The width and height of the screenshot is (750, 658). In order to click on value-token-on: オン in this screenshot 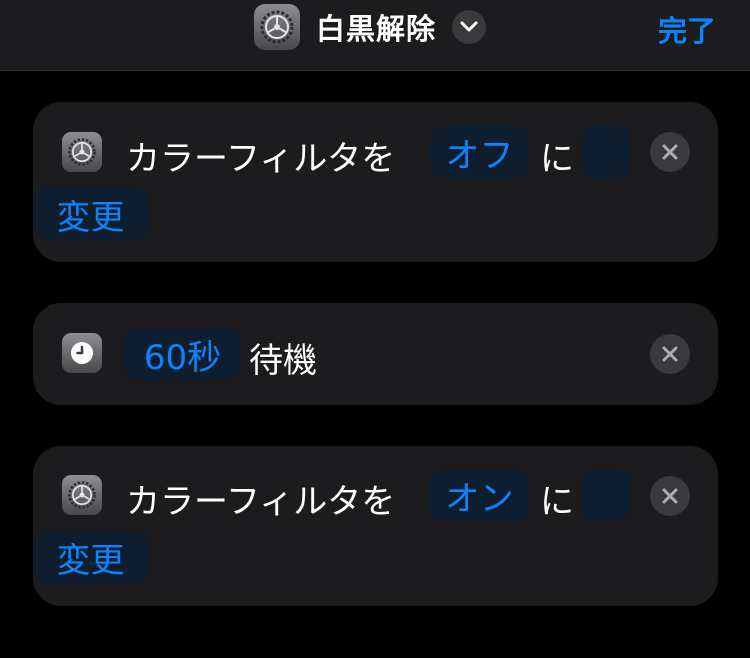, I will do `click(479, 495)`.